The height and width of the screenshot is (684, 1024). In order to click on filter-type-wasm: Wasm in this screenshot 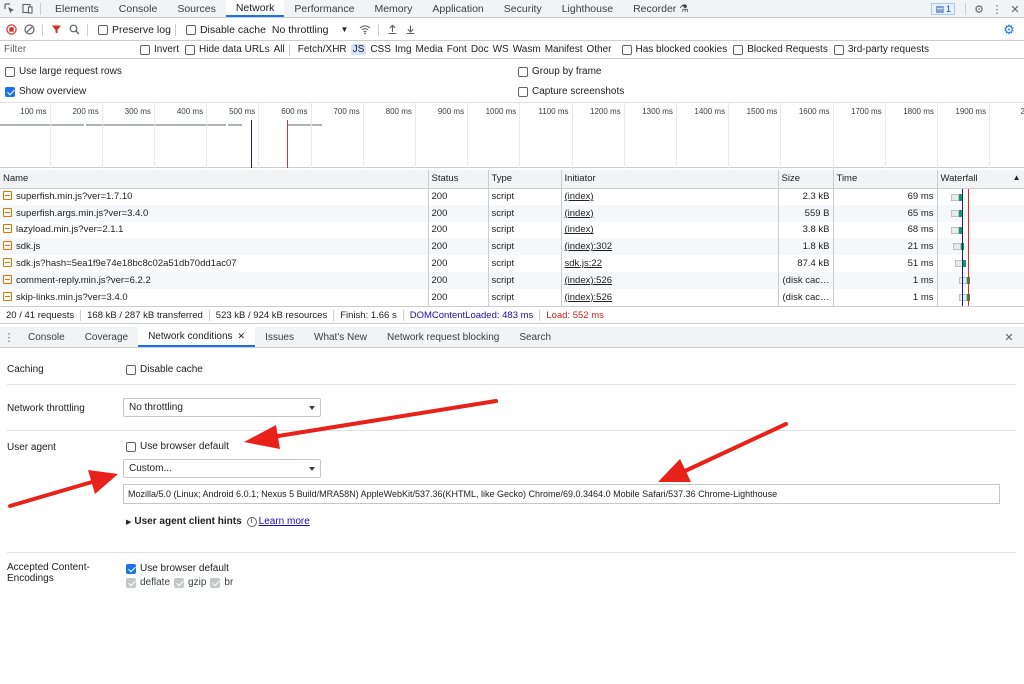, I will do `click(527, 49)`.